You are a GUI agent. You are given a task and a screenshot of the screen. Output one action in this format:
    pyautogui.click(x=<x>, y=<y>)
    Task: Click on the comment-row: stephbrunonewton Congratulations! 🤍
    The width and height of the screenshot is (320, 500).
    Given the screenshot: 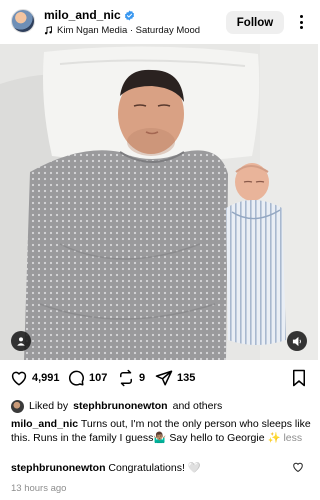 What is the action you would take?
    pyautogui.click(x=161, y=468)
    